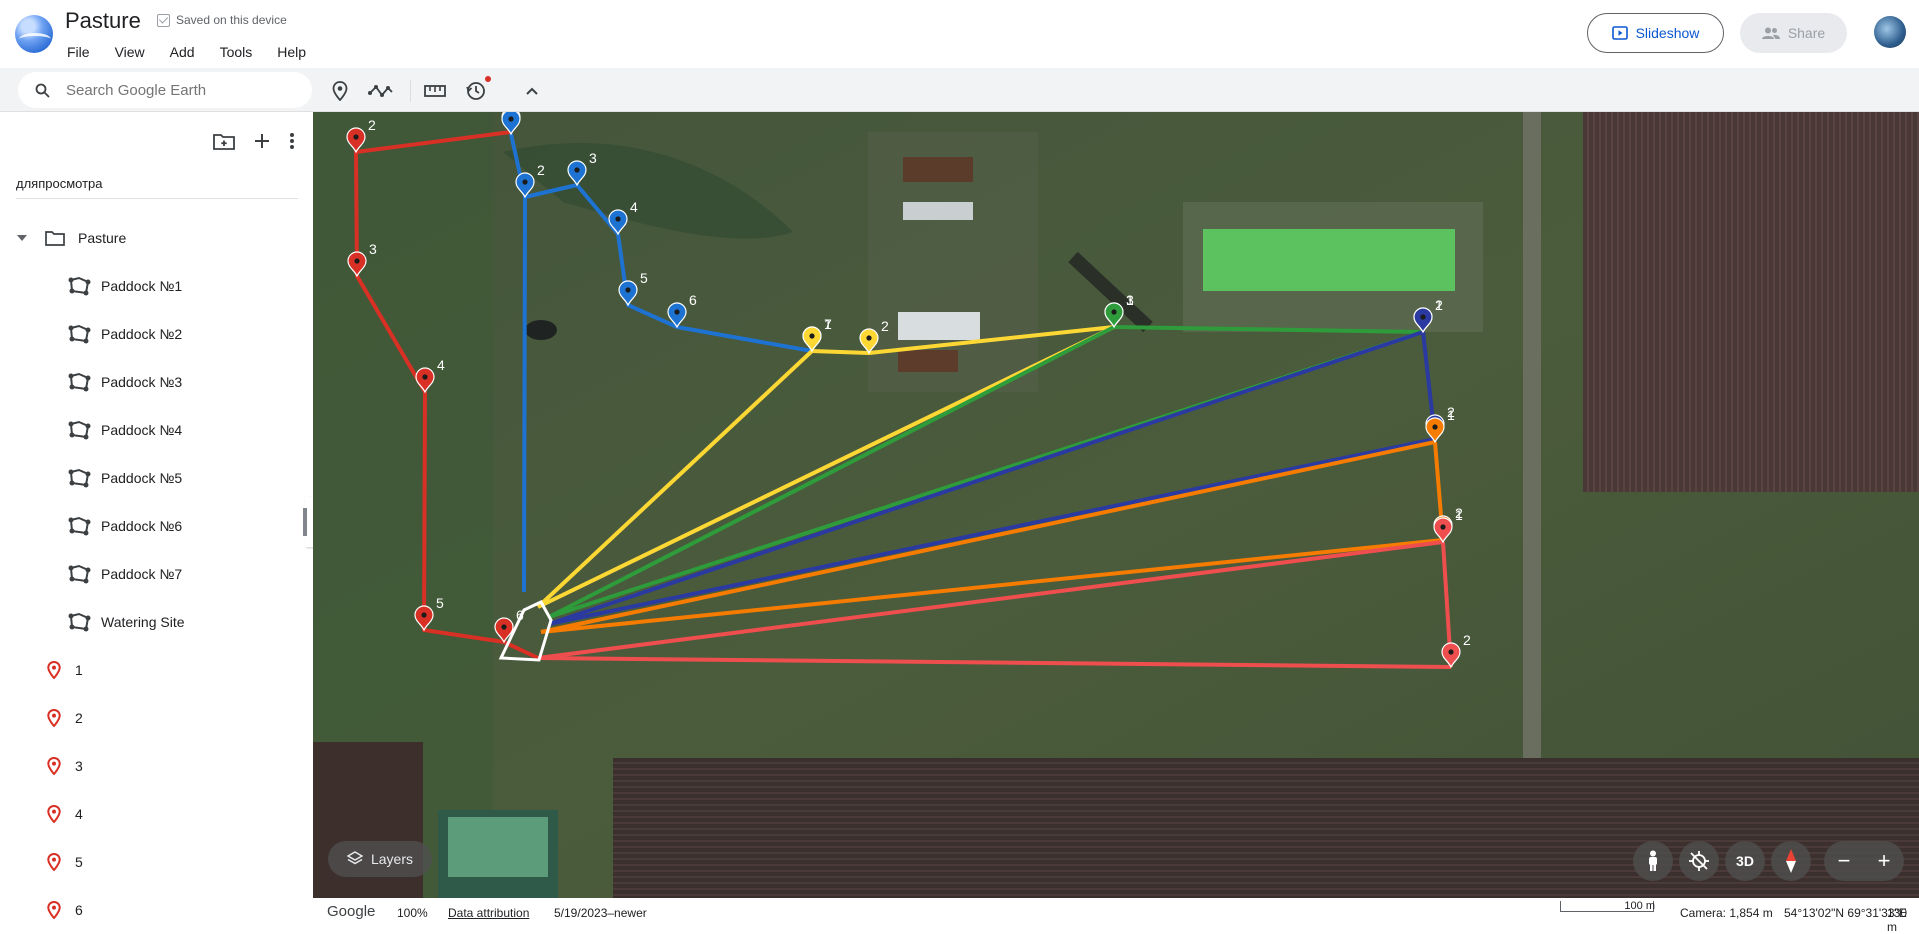 The image size is (1919, 934). I want to click on collapse-toolbar-button, so click(532, 91).